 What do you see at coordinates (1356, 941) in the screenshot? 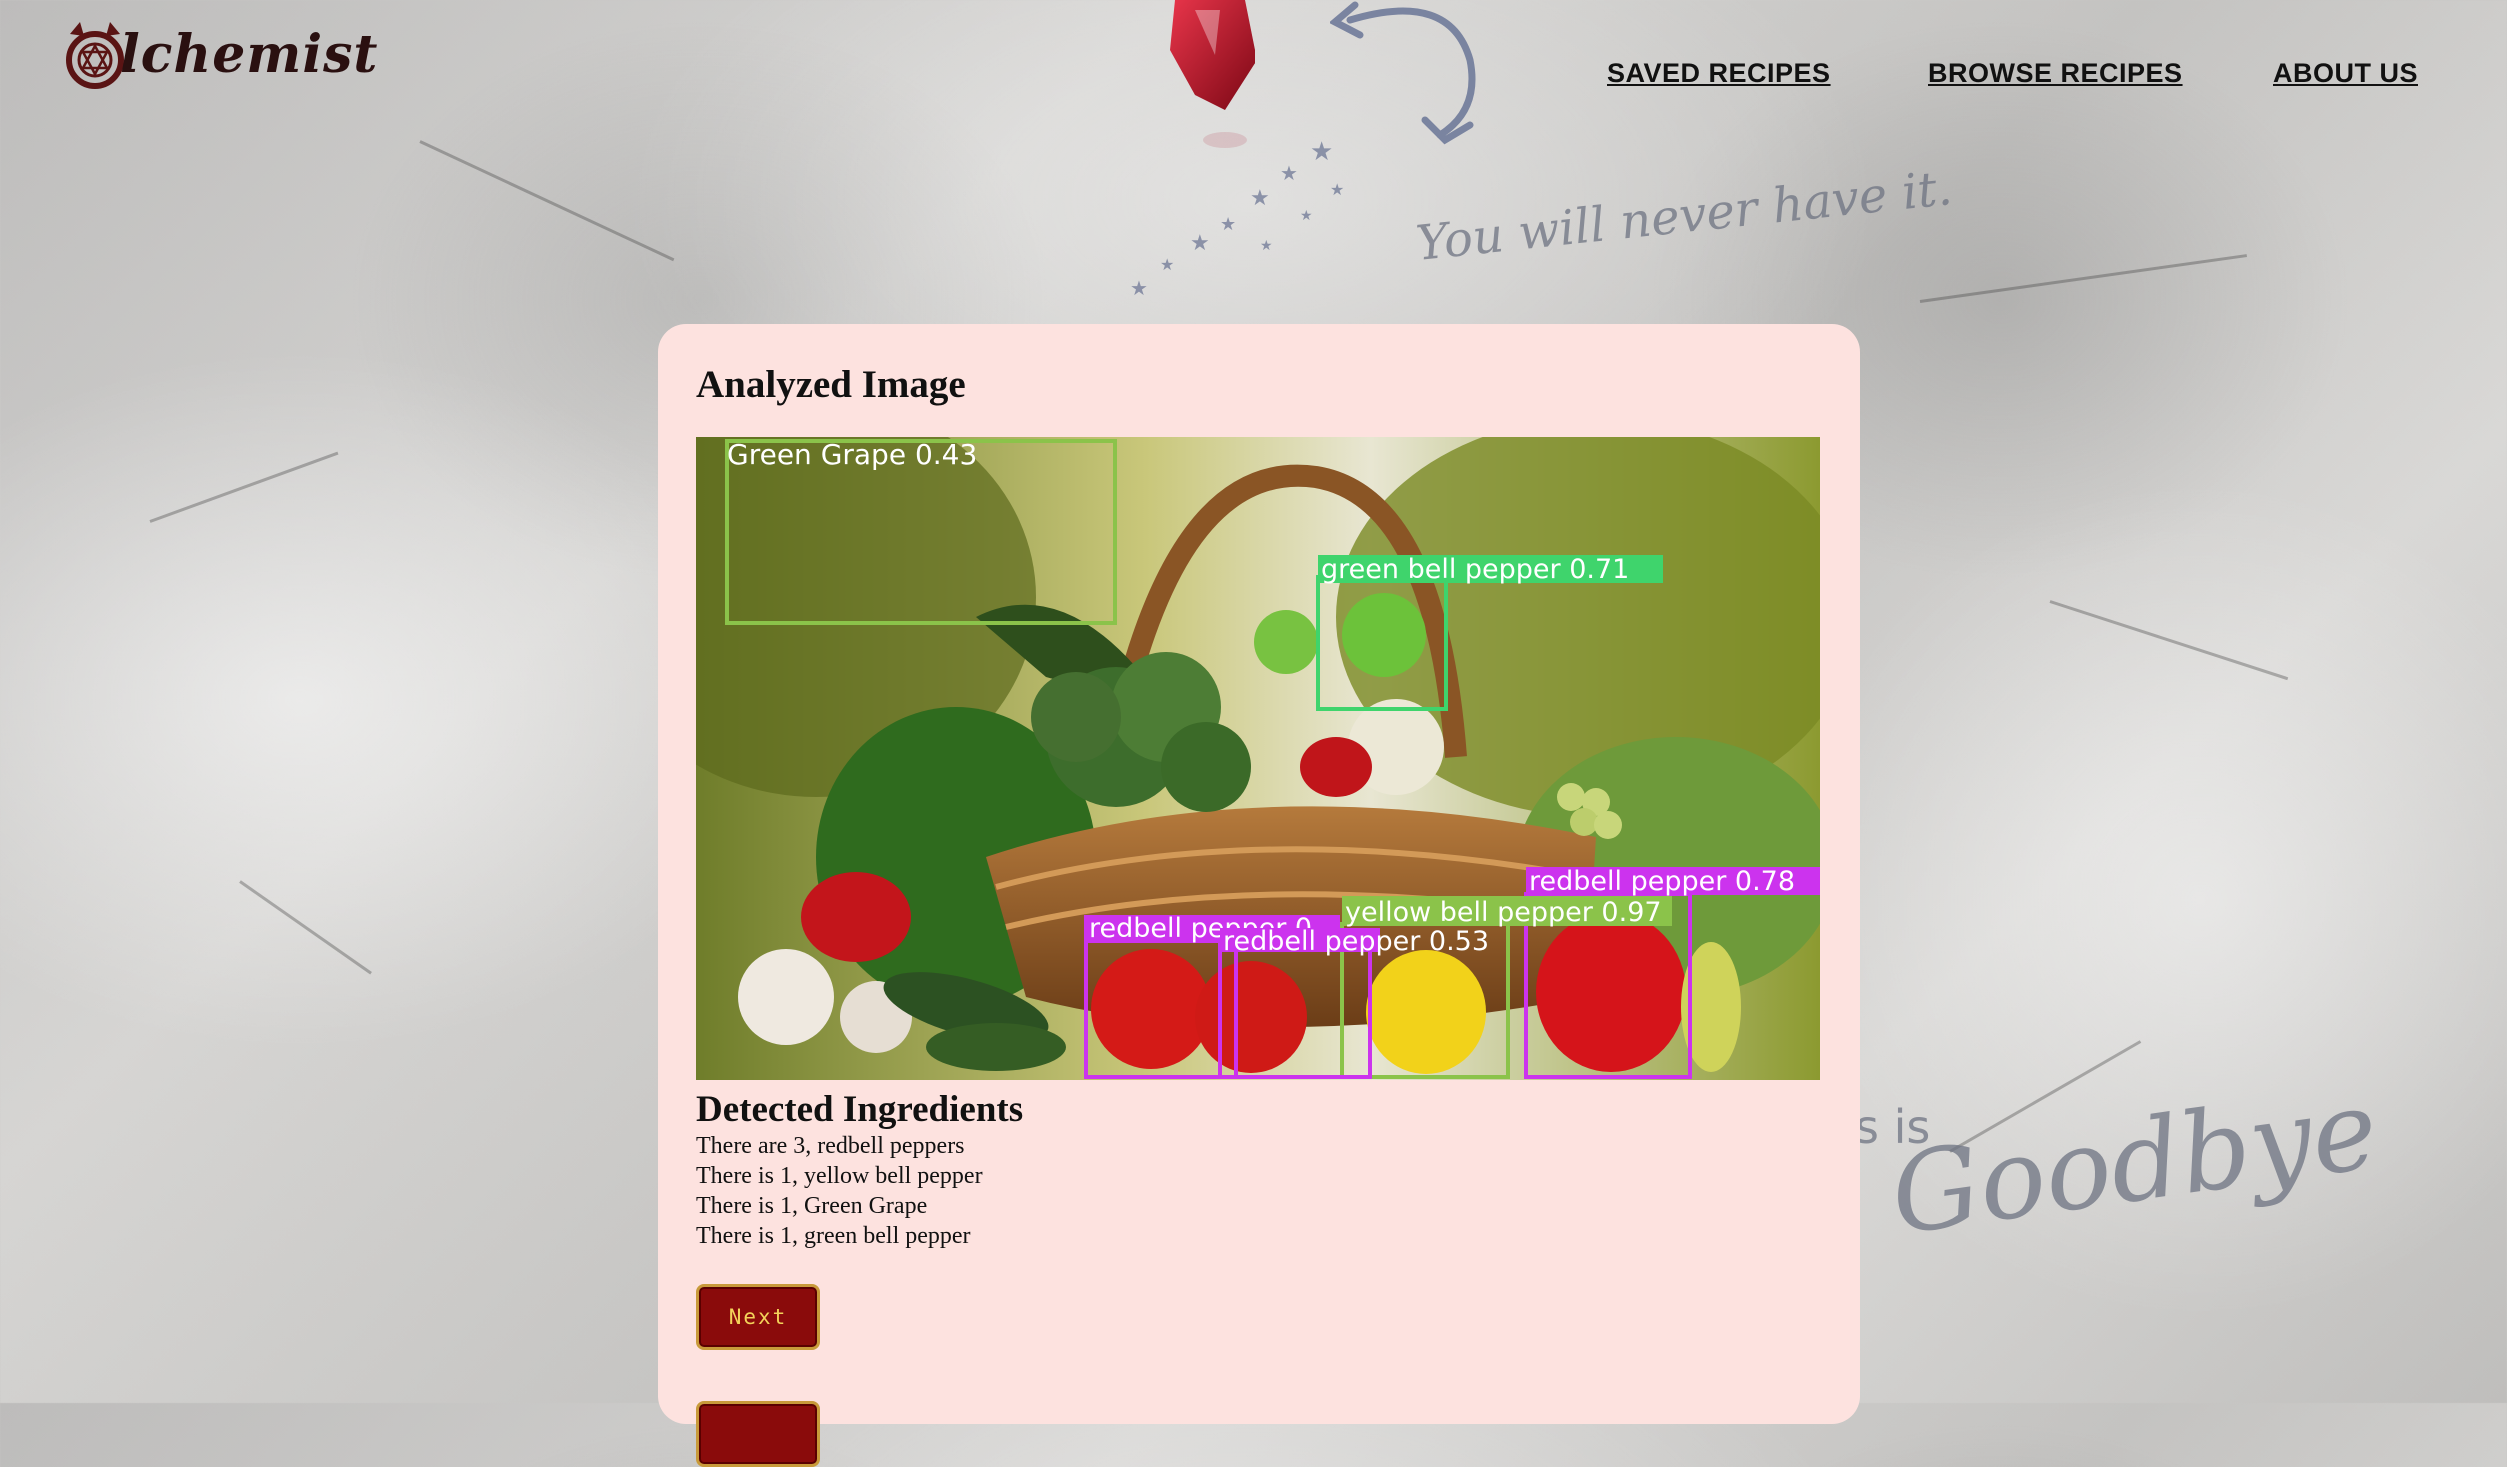
I see `detection-label-redbell-pepper-053: redbell pepper 0.53` at bounding box center [1356, 941].